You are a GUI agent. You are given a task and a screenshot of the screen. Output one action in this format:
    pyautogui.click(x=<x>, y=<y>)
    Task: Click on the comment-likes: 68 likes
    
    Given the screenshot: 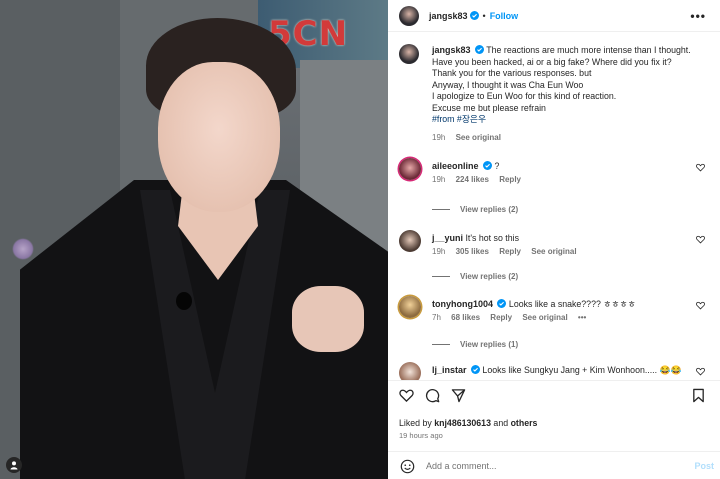 What is the action you would take?
    pyautogui.click(x=465, y=317)
    